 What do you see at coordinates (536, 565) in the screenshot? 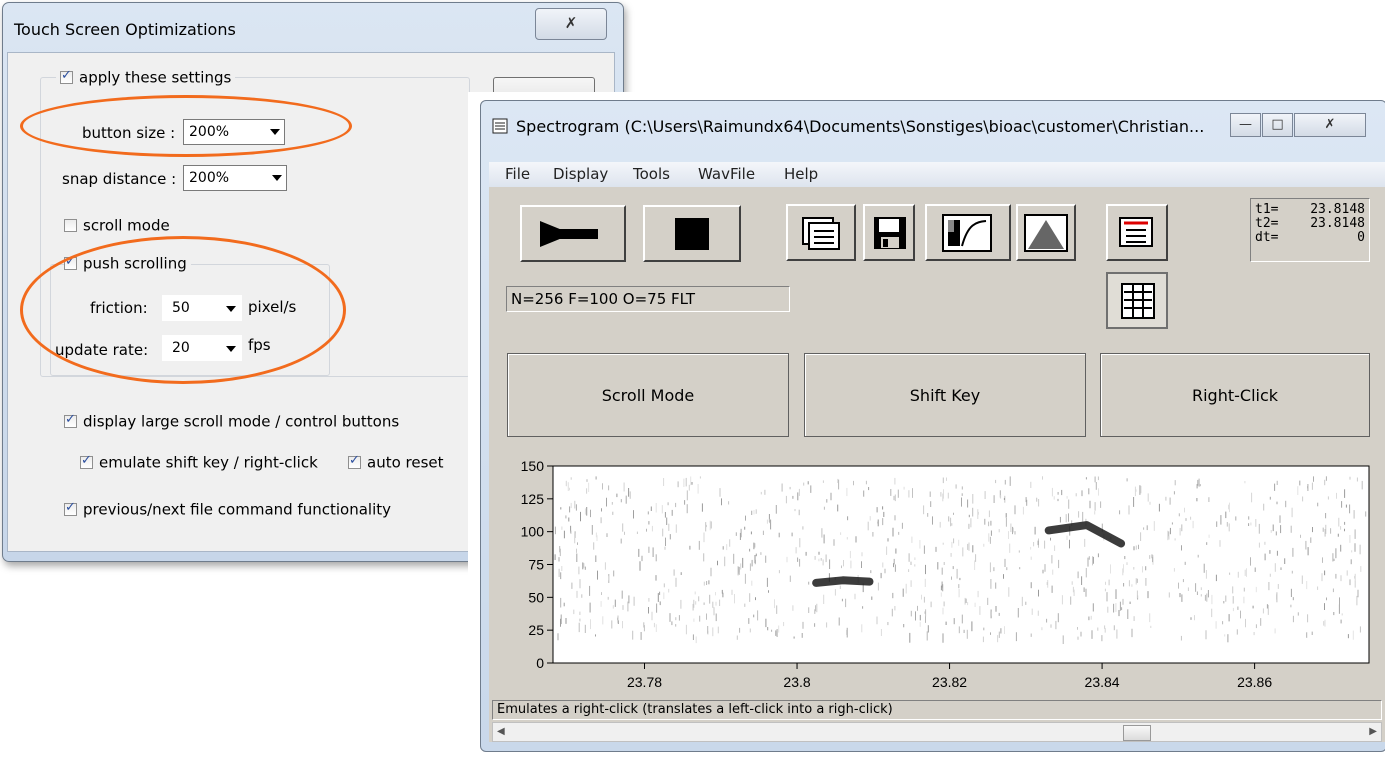
I see `y-tick-label: 75` at bounding box center [536, 565].